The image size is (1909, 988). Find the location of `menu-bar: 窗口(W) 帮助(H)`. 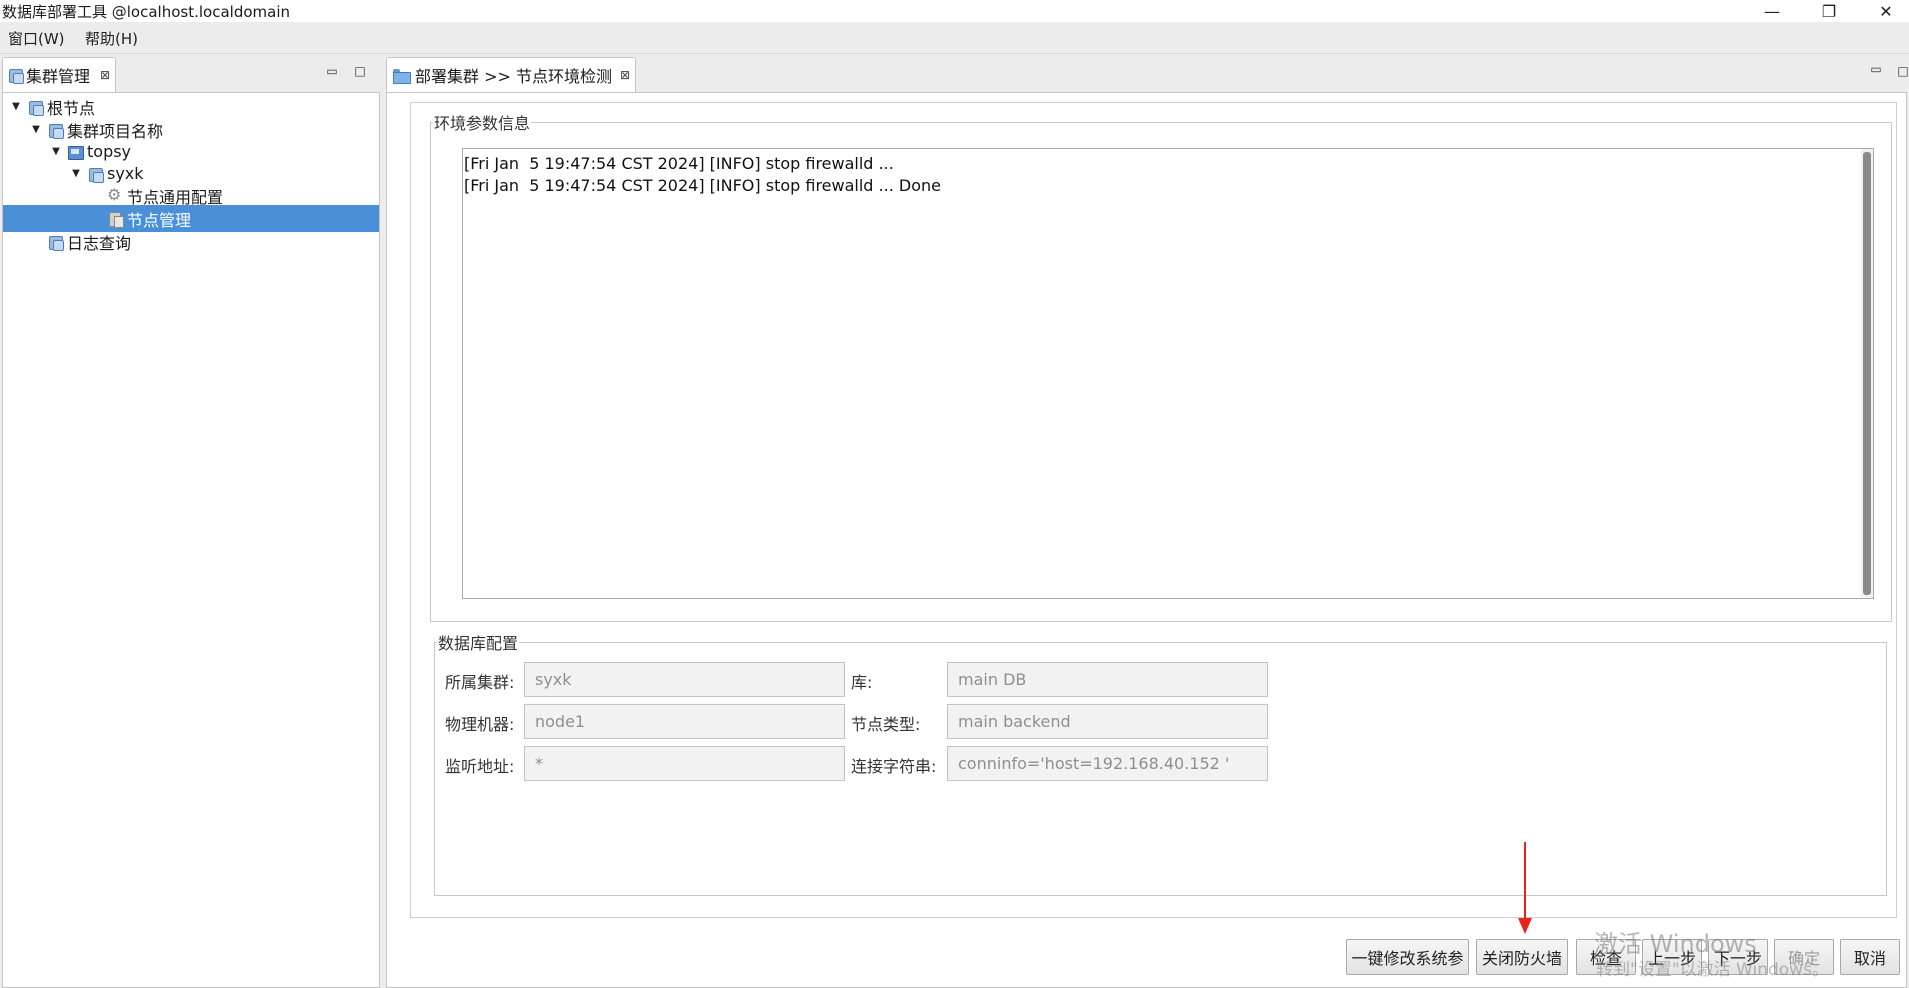

menu-bar: 窗口(W) 帮助(H) is located at coordinates (954, 38).